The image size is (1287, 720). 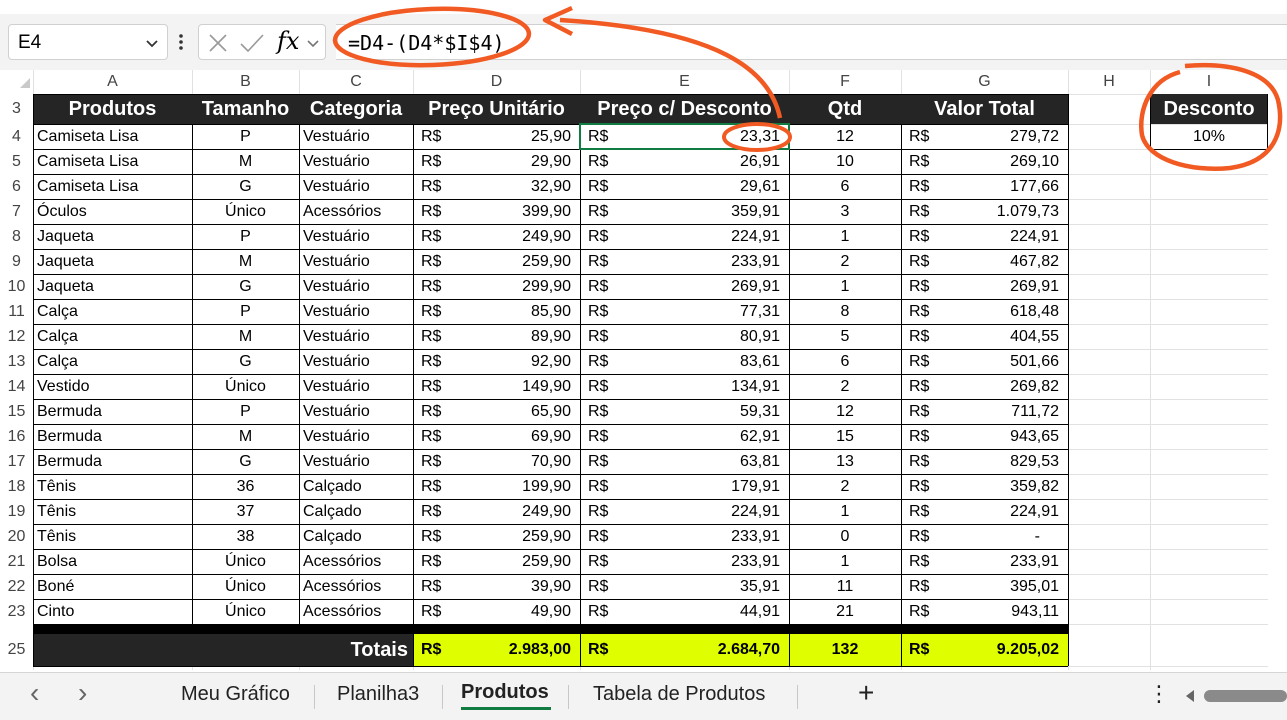 I want to click on row-number: 18, so click(x=16, y=486).